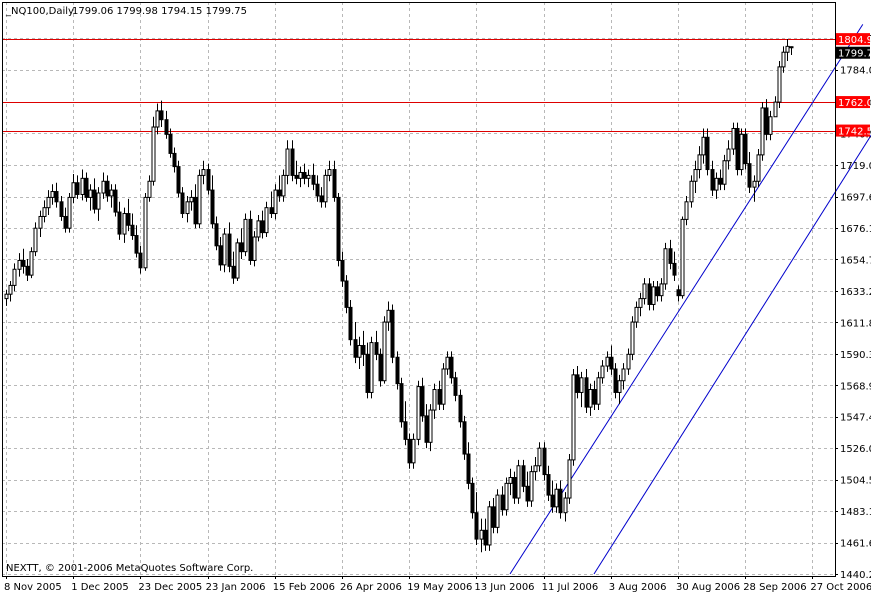  Describe the element at coordinates (570, 587) in the screenshot. I see `x-tick-label: 11 Jul 2006` at that location.